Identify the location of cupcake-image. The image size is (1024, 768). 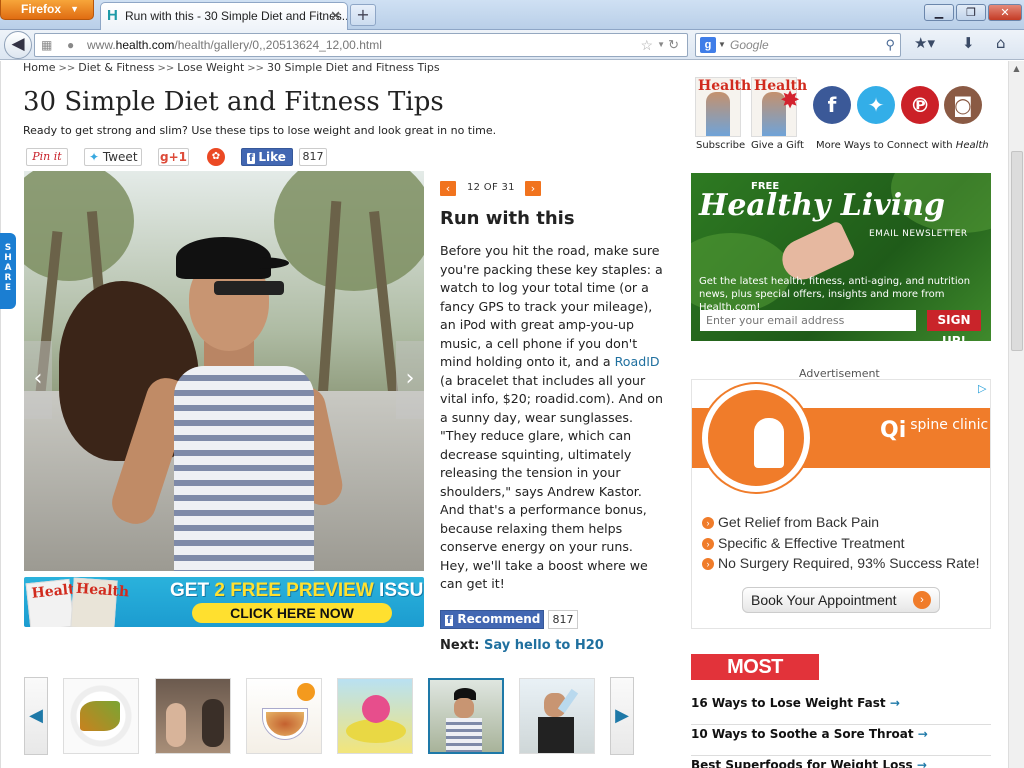
(376, 709).